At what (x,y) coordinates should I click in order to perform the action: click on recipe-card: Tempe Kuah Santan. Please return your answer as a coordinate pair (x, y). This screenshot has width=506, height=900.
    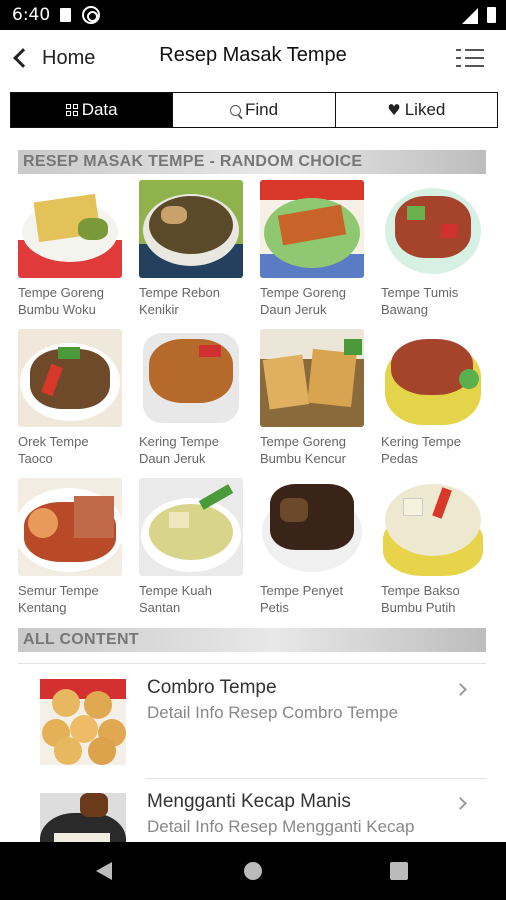
    Looking at the image, I should click on (191, 552).